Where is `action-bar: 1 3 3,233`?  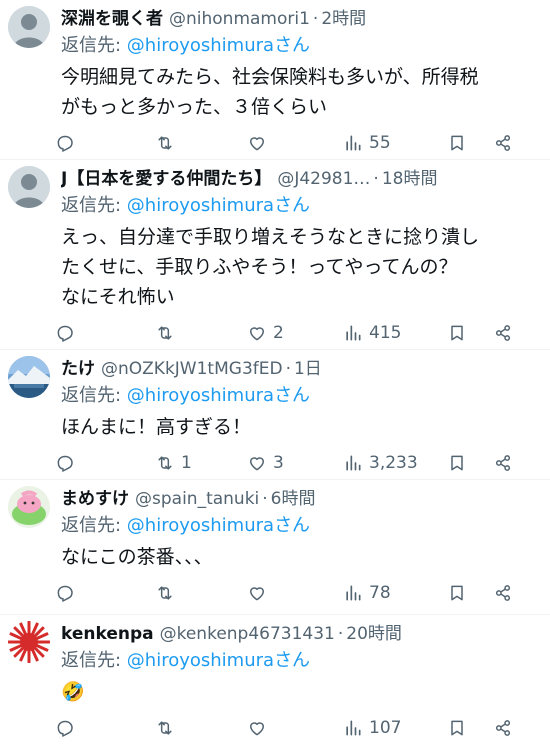 action-bar: 1 3 3,233 is located at coordinates (298, 463).